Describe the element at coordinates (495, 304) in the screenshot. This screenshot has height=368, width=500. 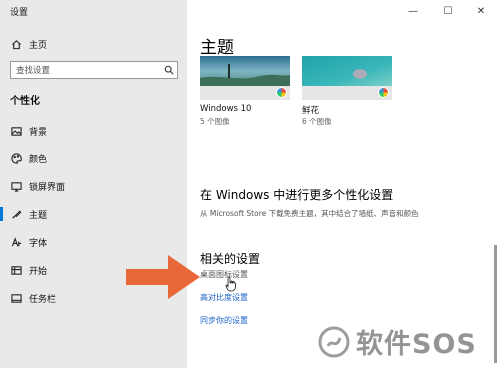
I see `scrollbar` at that location.